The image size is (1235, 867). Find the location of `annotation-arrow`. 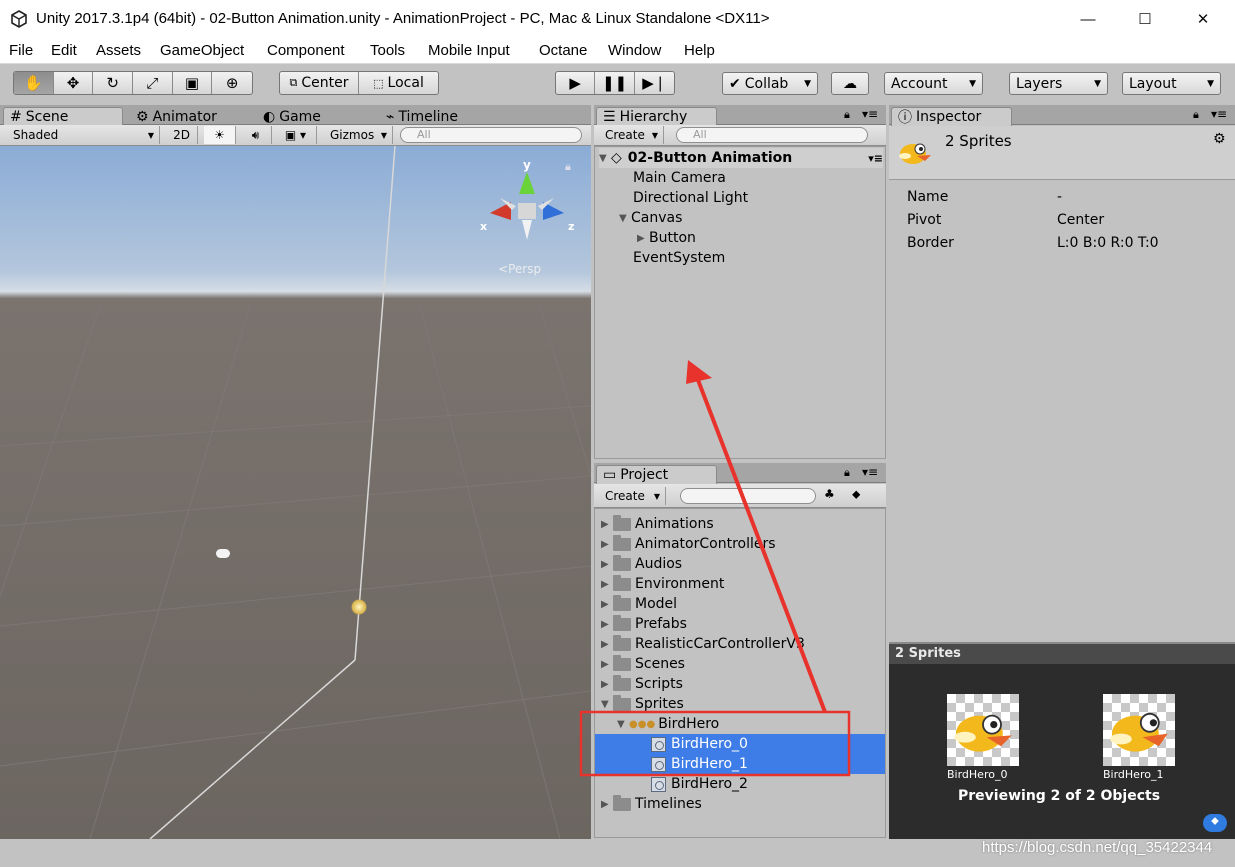

annotation-arrow is located at coordinates (761, 546).